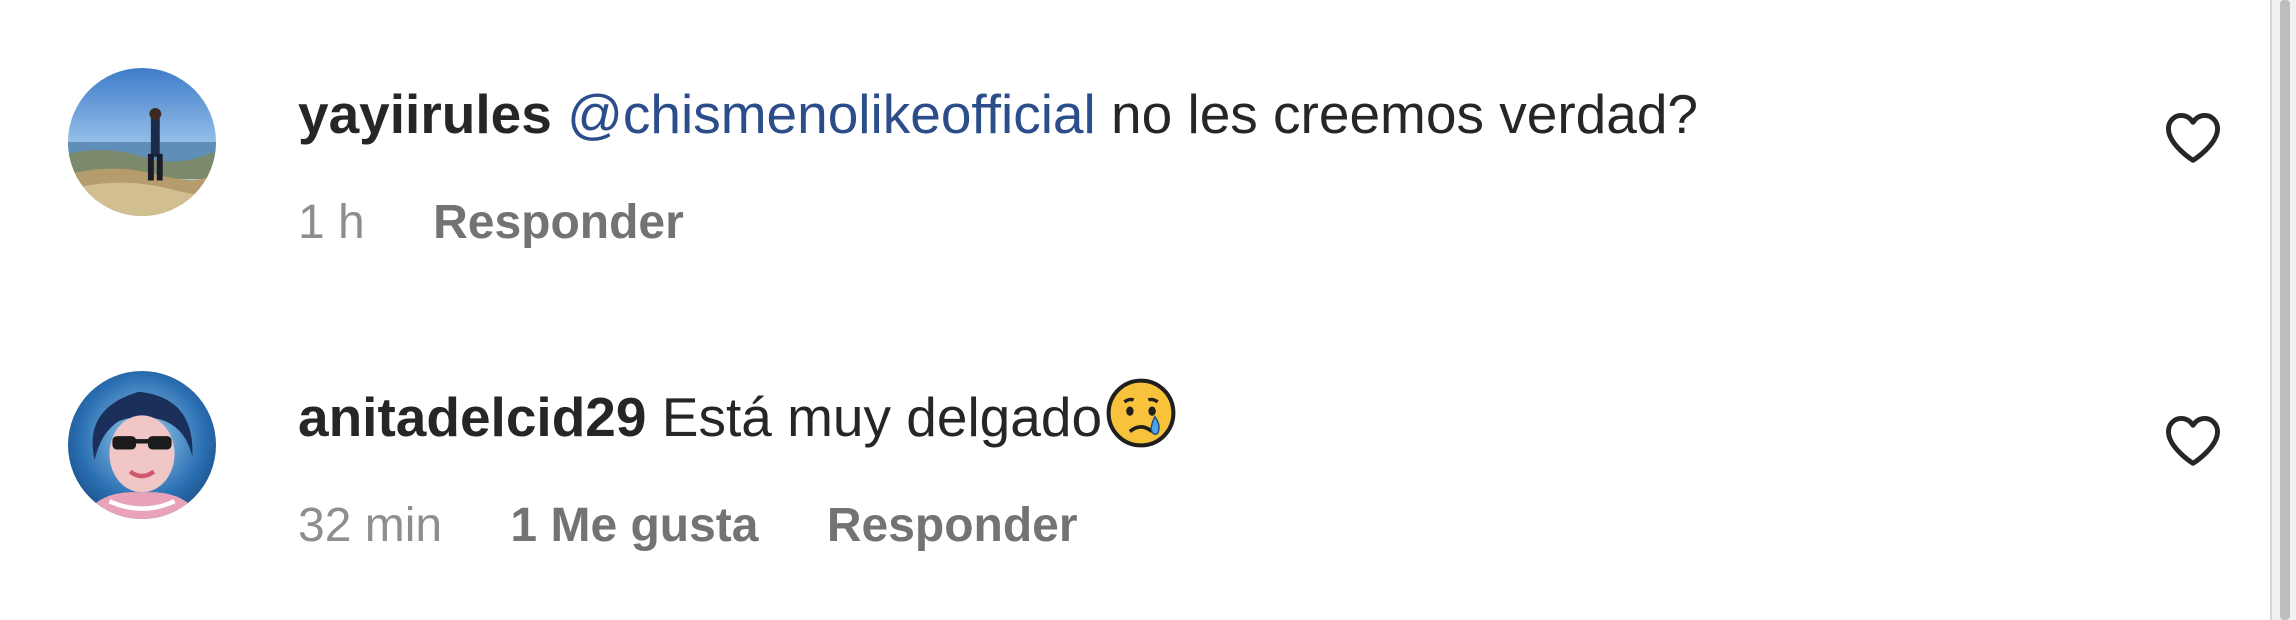 The width and height of the screenshot is (2296, 620). I want to click on portrait-photo-avatar-icon, so click(142, 445).